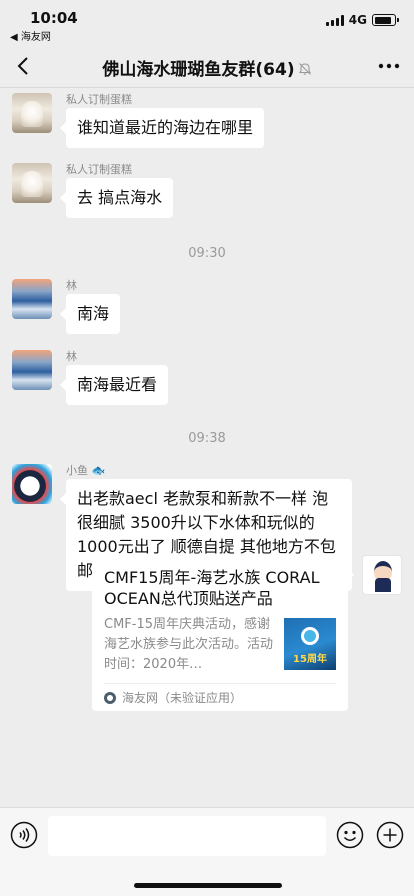 This screenshot has height=896, width=414. Describe the element at coordinates (187, 836) in the screenshot. I see `message-input` at that location.